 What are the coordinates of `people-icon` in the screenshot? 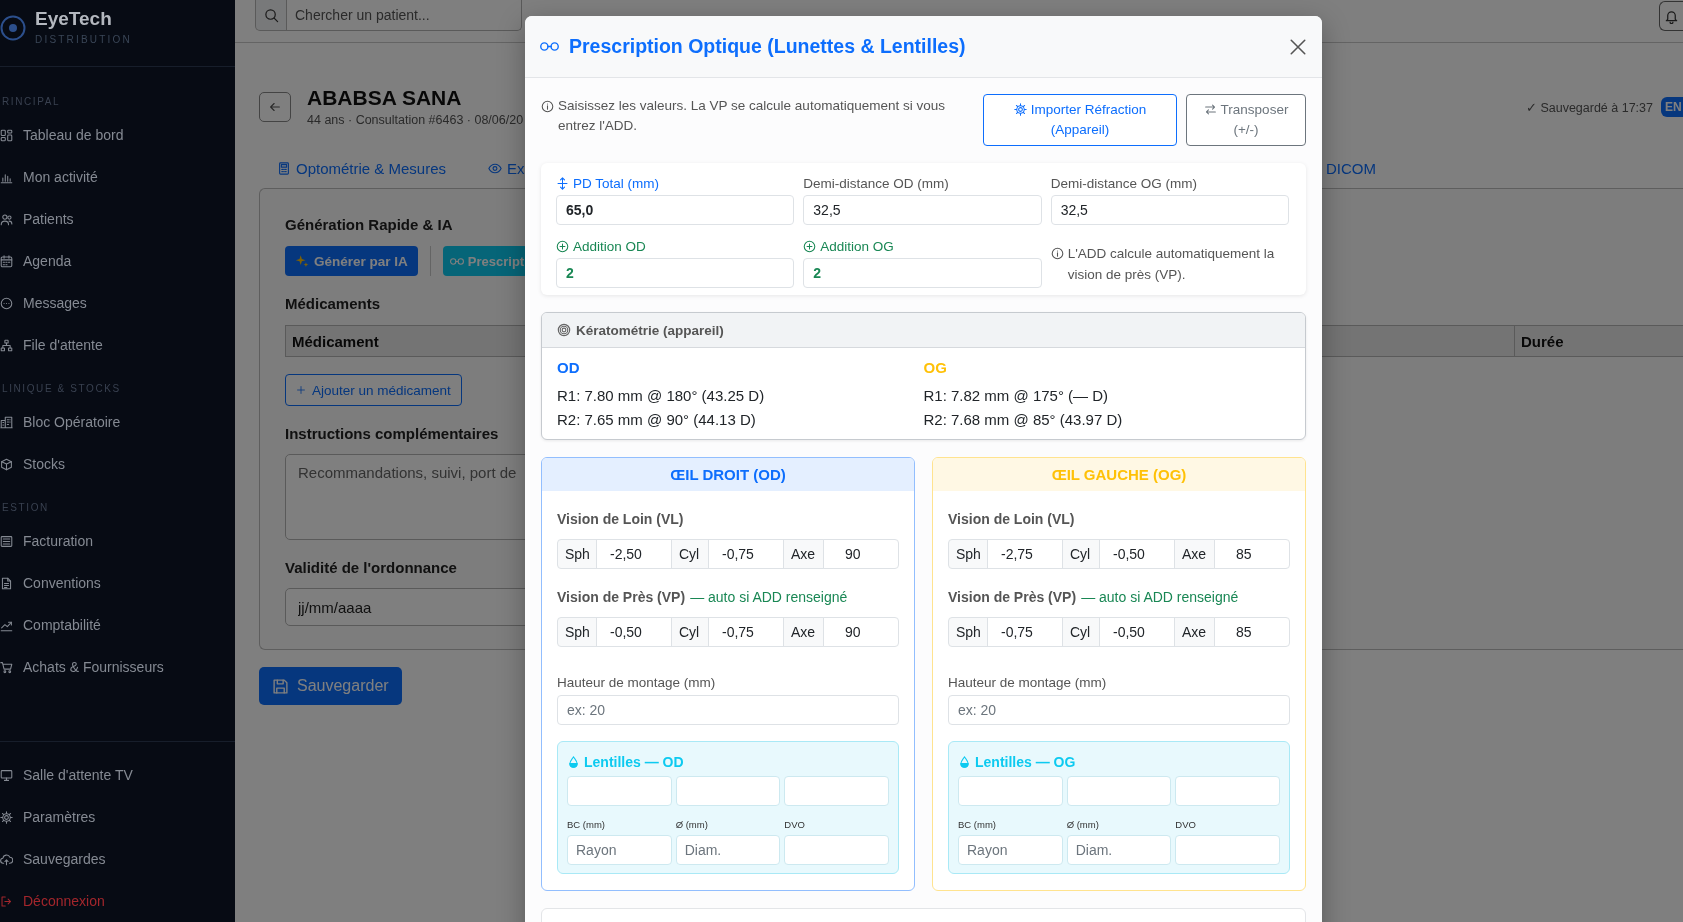 It's located at (6, 219).